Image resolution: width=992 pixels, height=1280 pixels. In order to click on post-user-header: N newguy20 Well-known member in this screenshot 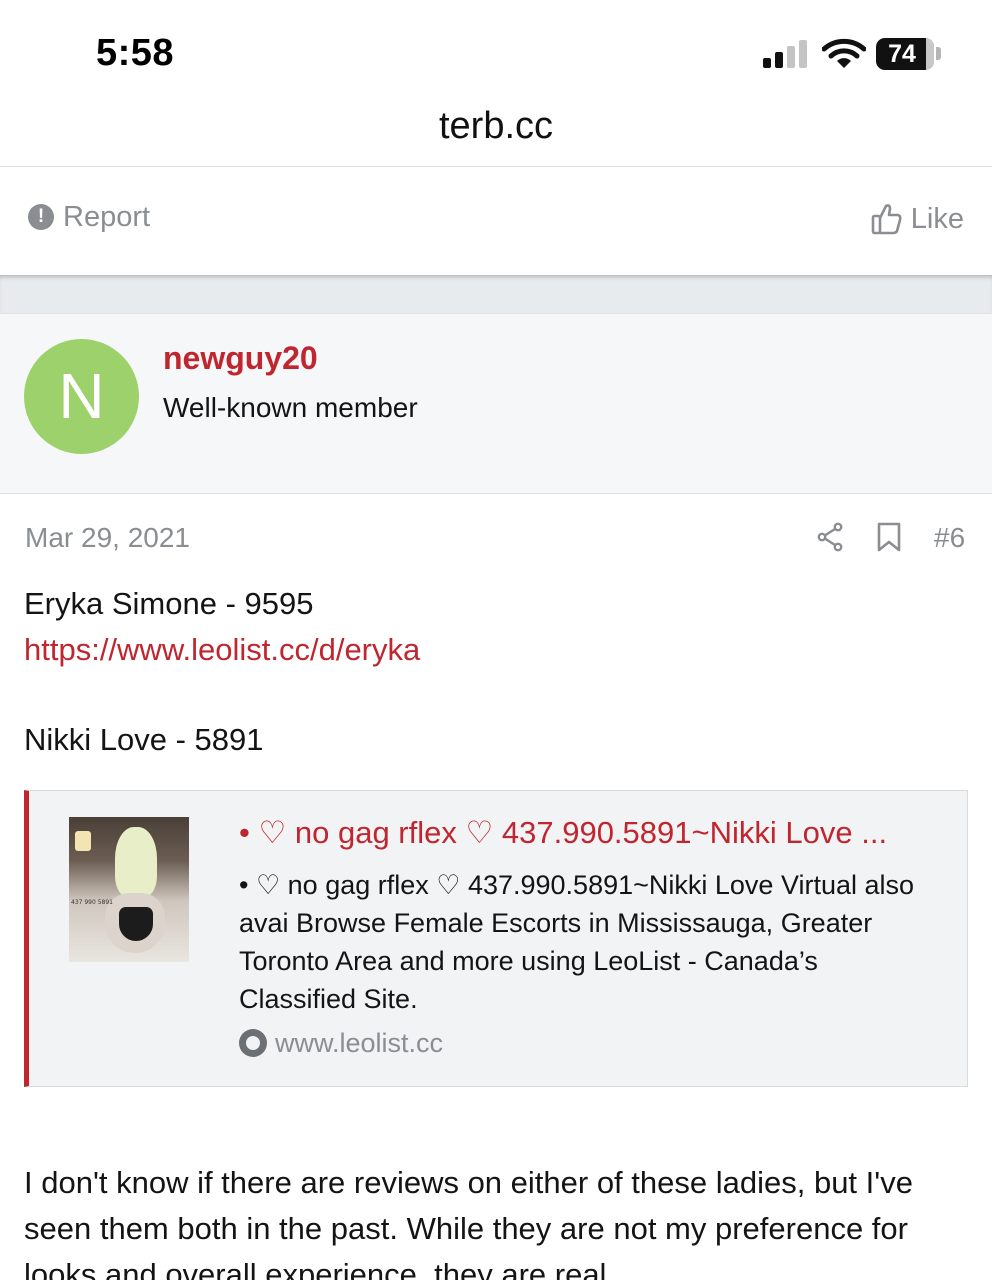, I will do `click(496, 403)`.